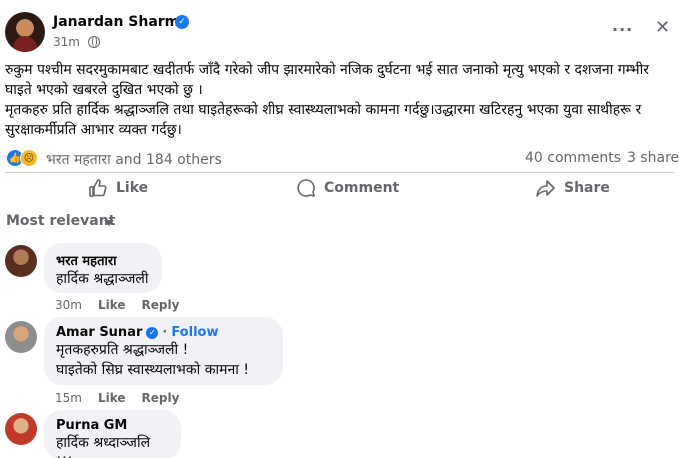  What do you see at coordinates (68, 398) in the screenshot?
I see `comment-time: 15m` at bounding box center [68, 398].